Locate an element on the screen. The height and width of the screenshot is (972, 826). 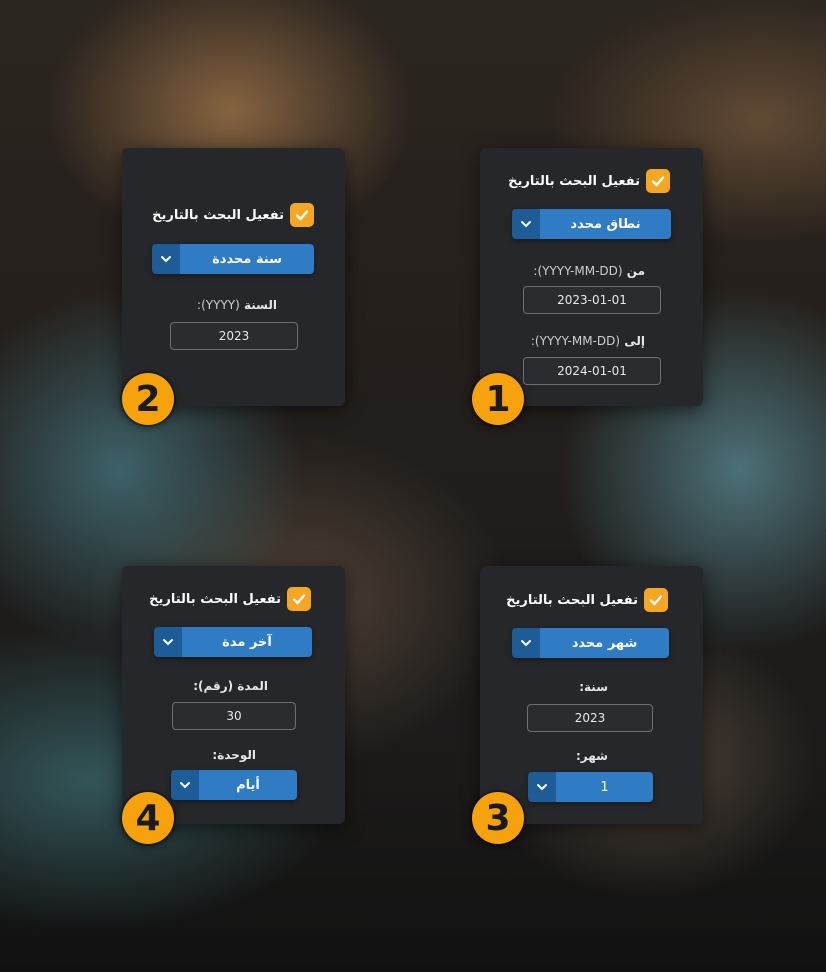
to-label-hint: (YYYY-MM-DD): is located at coordinates (575, 341).